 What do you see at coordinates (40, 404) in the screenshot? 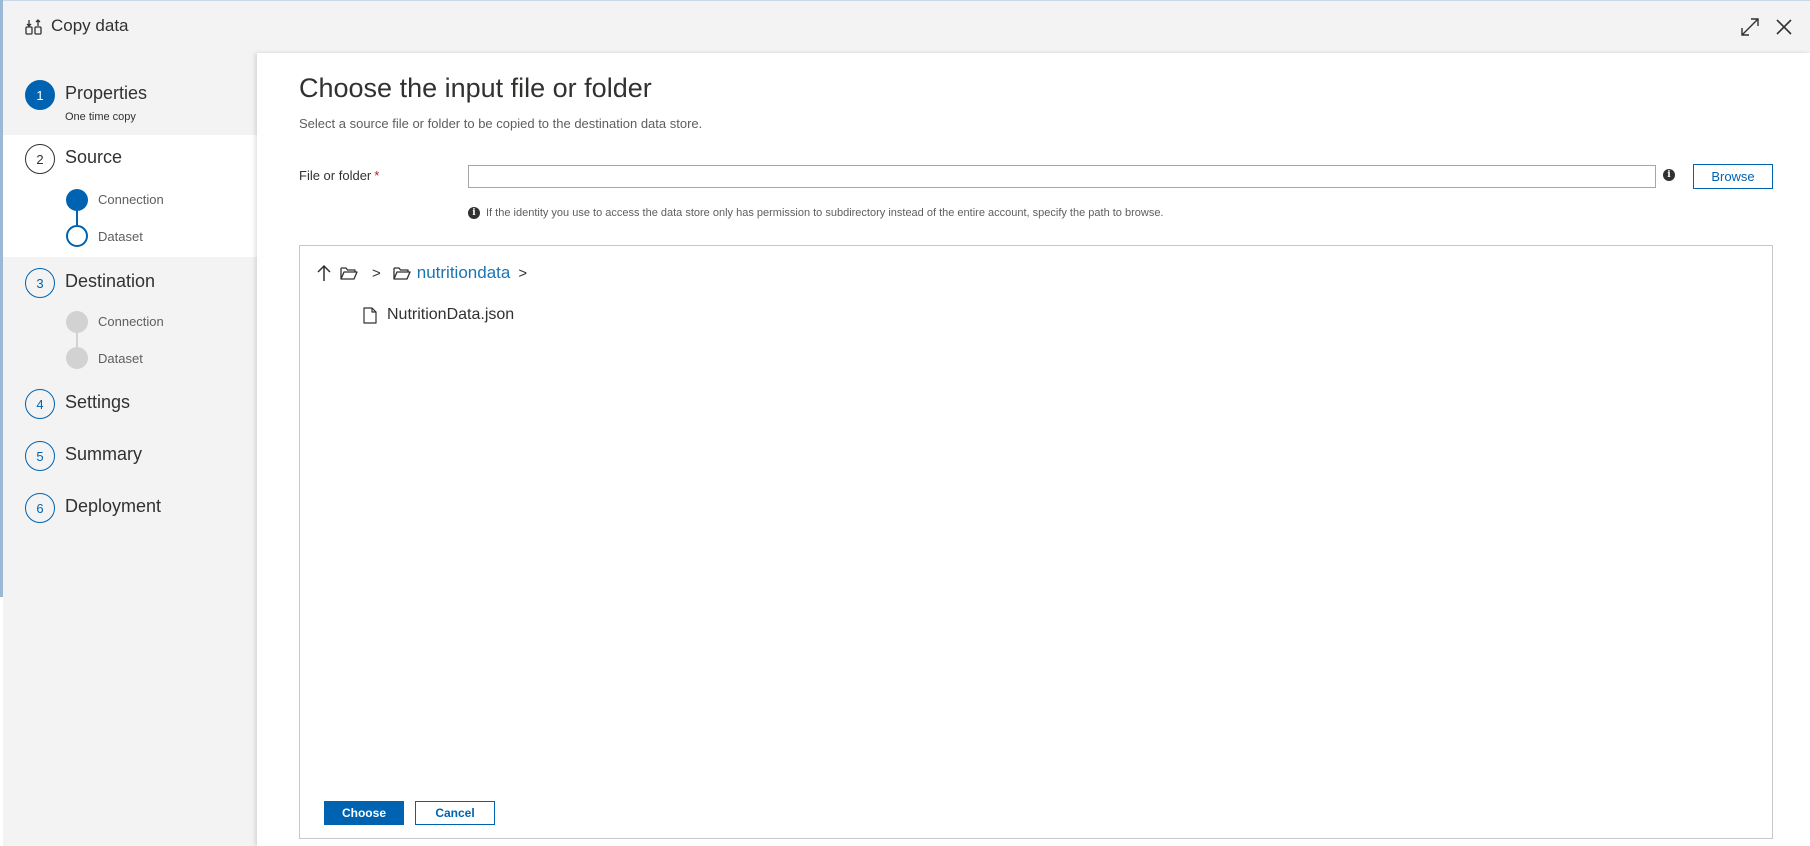
I see `step-number-badge: 4` at bounding box center [40, 404].